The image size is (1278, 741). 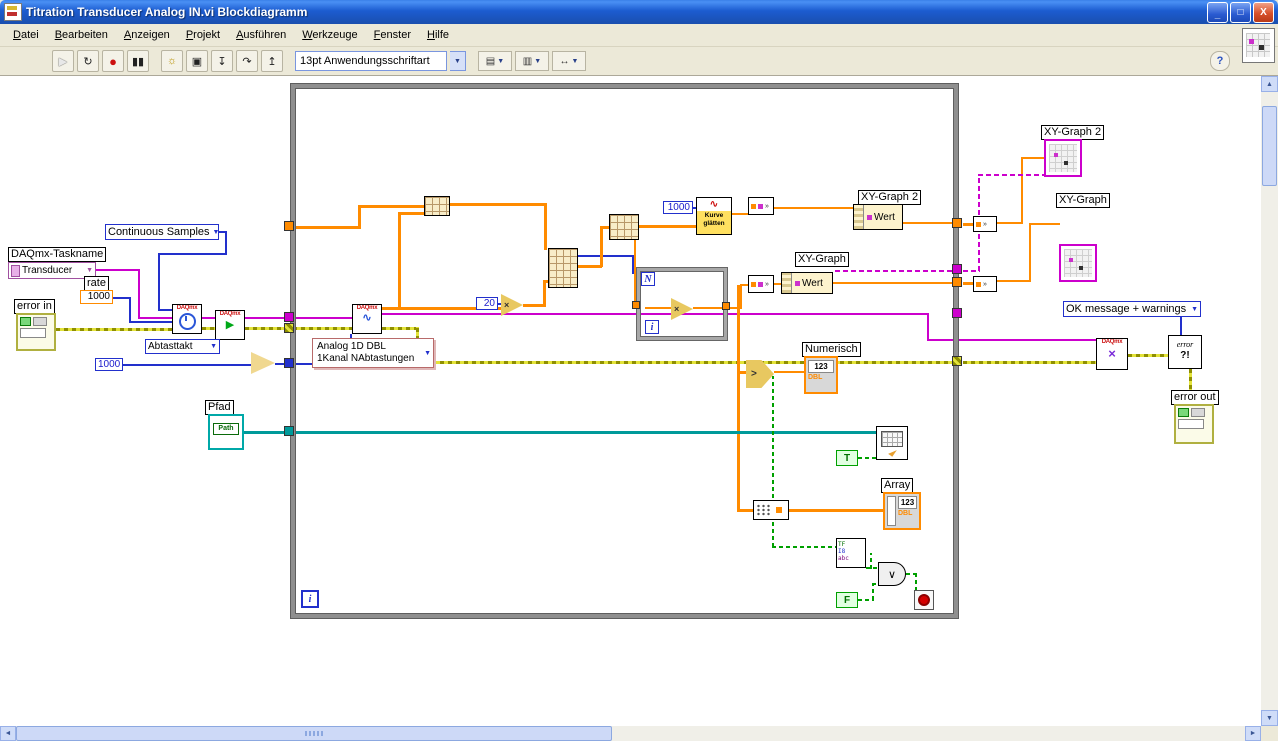 What do you see at coordinates (203, 35) in the screenshot?
I see `menu-projekt: Projekt` at bounding box center [203, 35].